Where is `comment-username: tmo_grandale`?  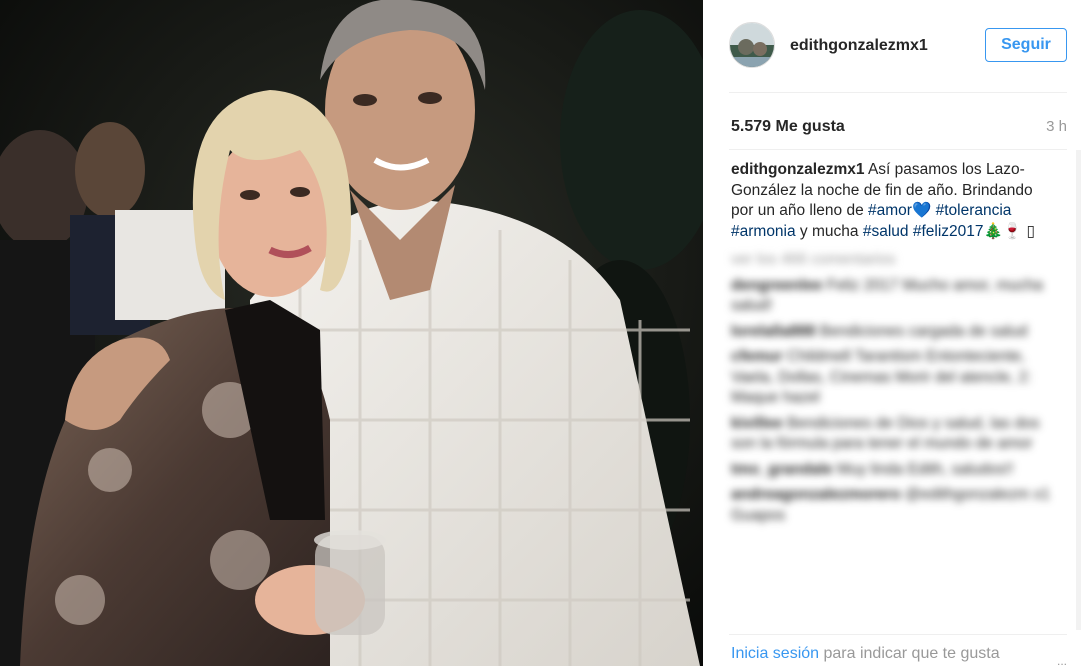
comment-username: tmo_grandale is located at coordinates (782, 469).